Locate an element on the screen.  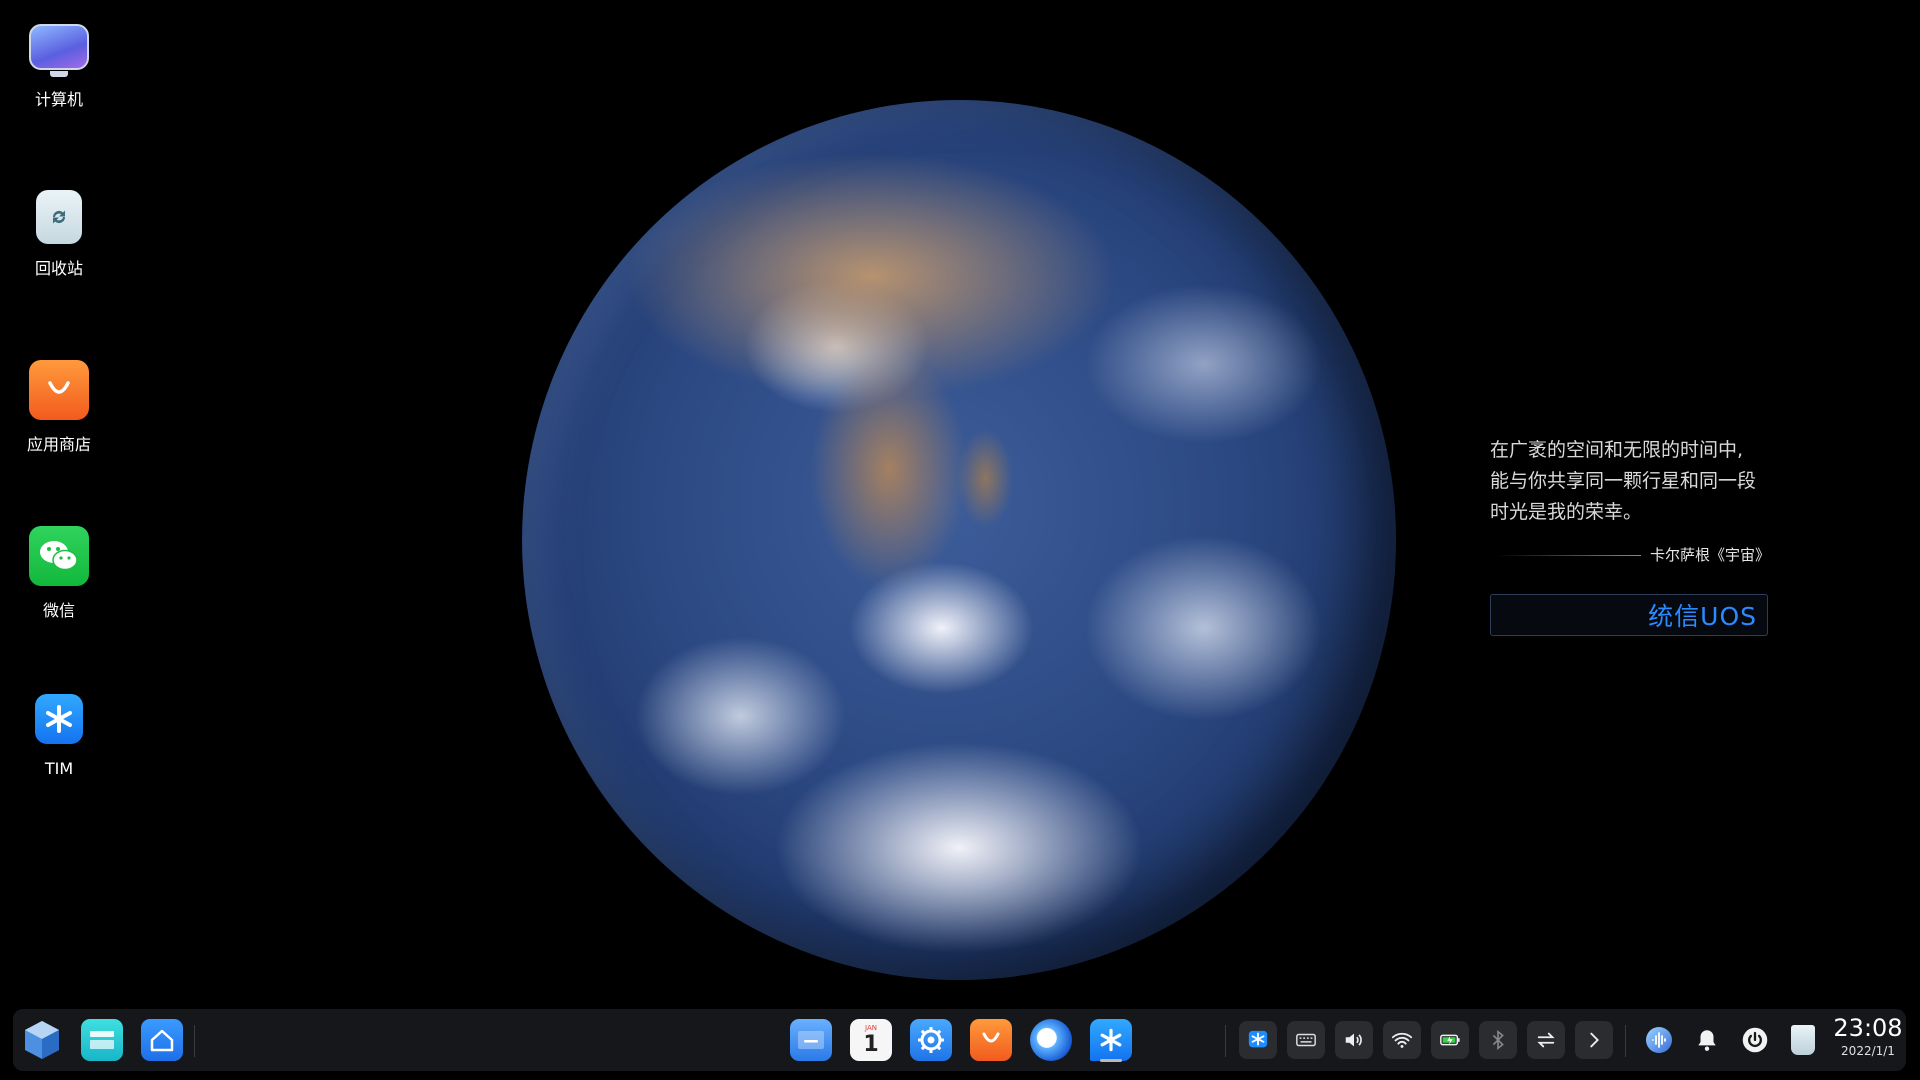
wallpaper-quote: 在广袤的空间和无限的时间中, 能与你共享同一颗行星和同一段 时光是我的荣幸。 is located at coordinates (1640, 481).